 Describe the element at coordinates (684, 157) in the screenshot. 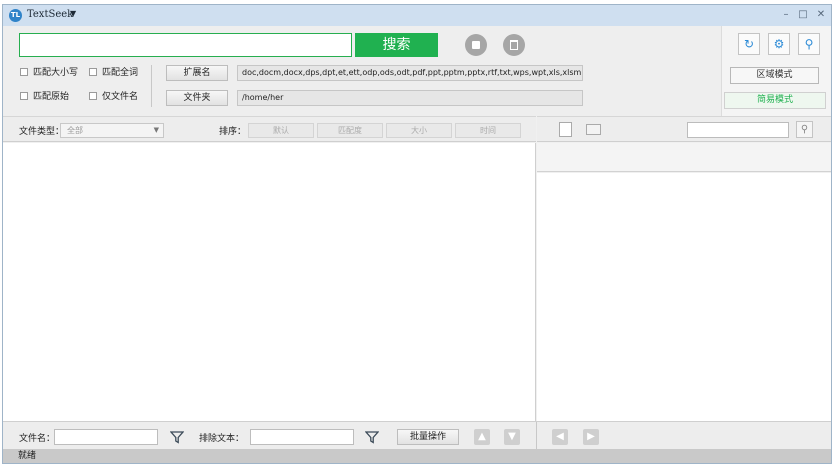

I see `preview-header` at that location.